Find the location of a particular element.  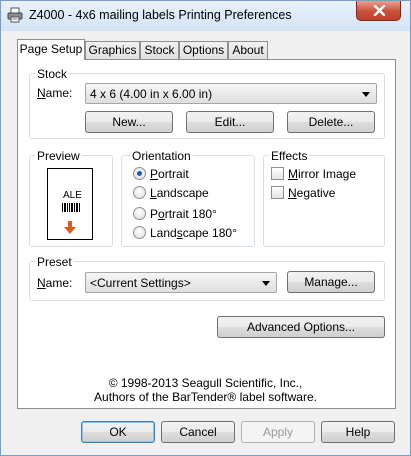

tab-options: Options is located at coordinates (203, 50).